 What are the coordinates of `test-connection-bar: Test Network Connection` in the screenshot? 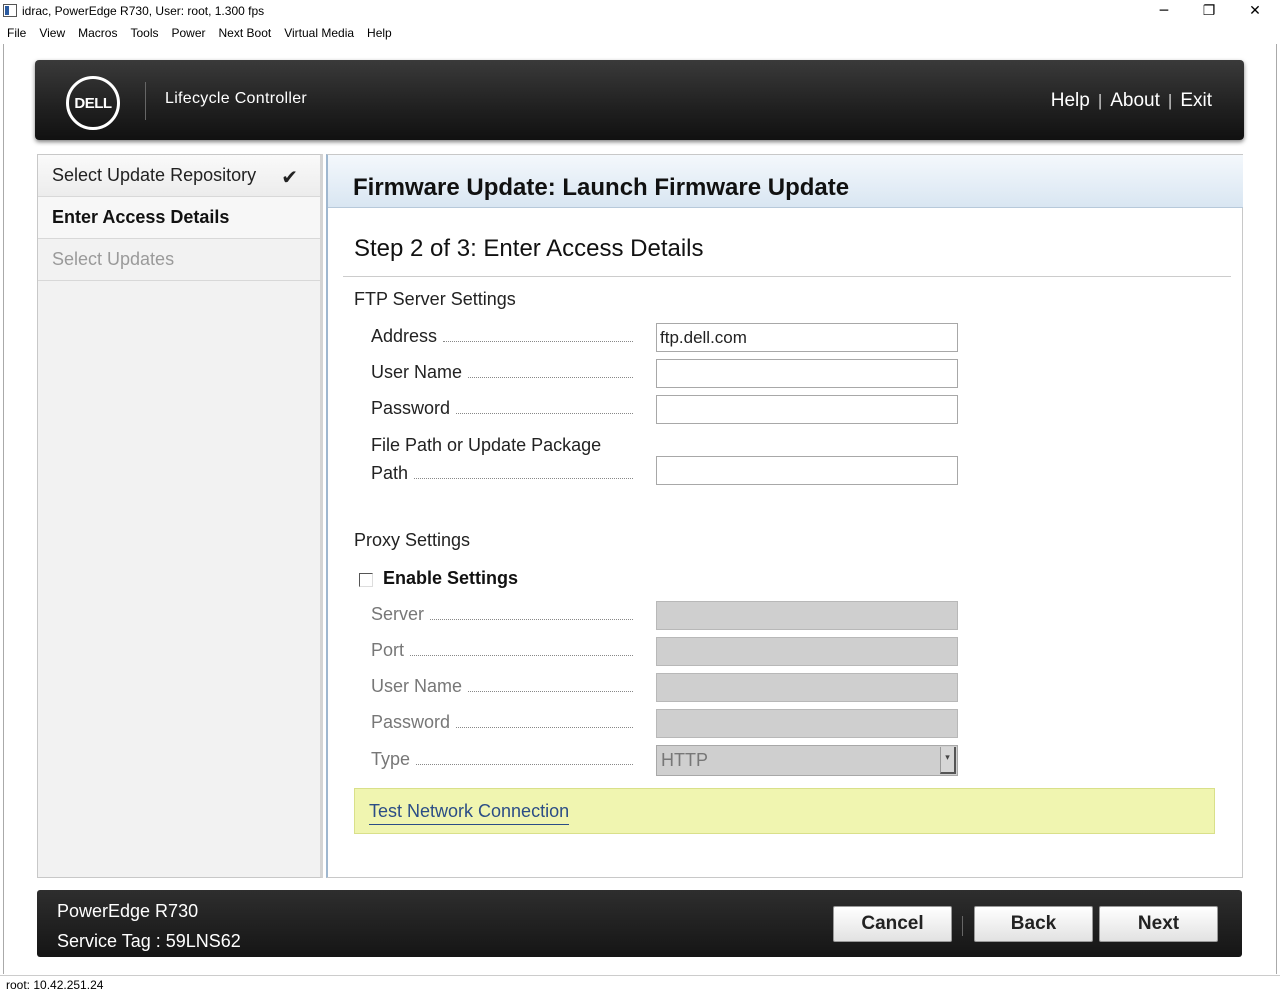 It's located at (784, 811).